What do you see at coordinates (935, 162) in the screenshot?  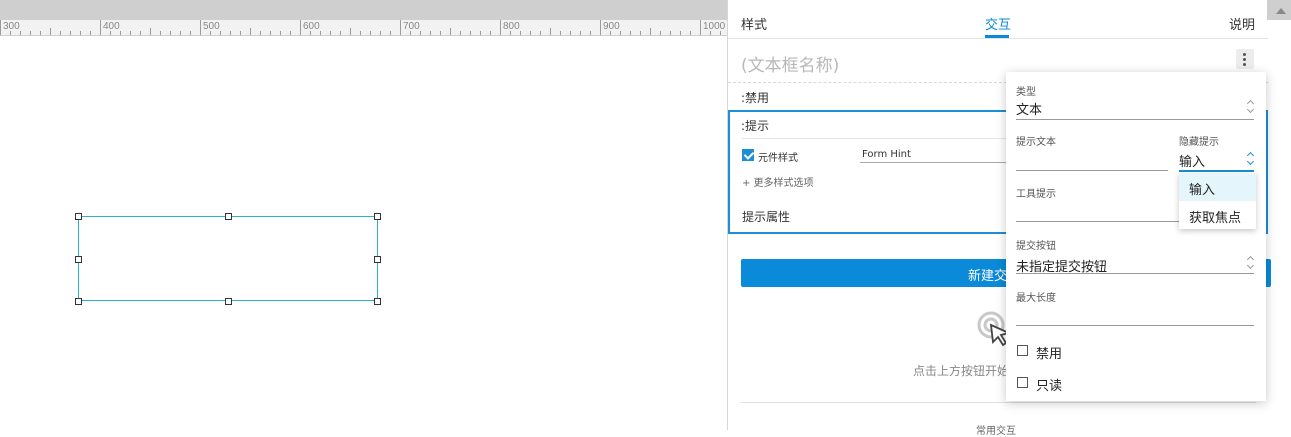 I see `style-select-underline` at bounding box center [935, 162].